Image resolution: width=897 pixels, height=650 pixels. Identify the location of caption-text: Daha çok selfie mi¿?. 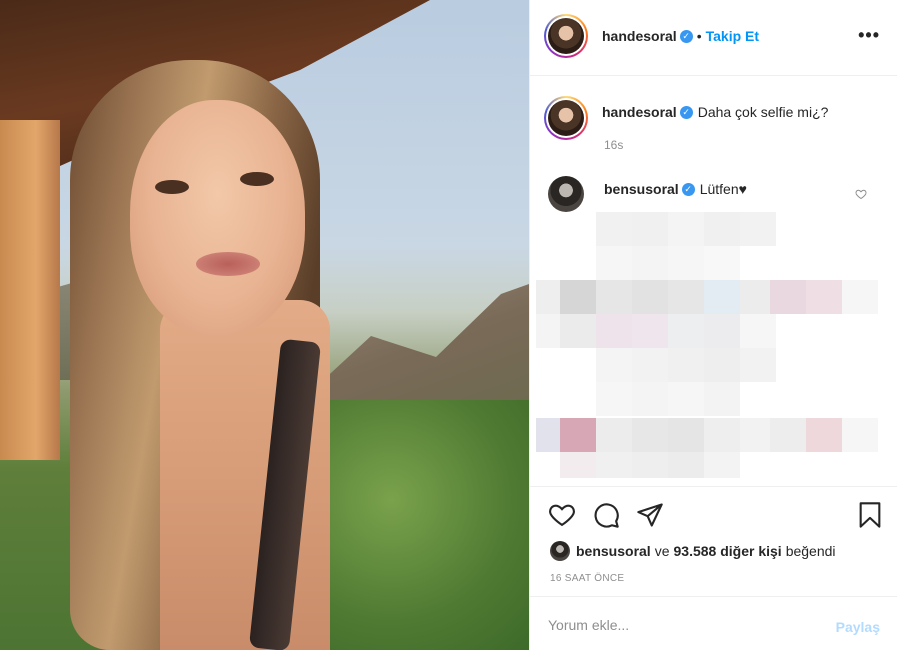
(763, 112).